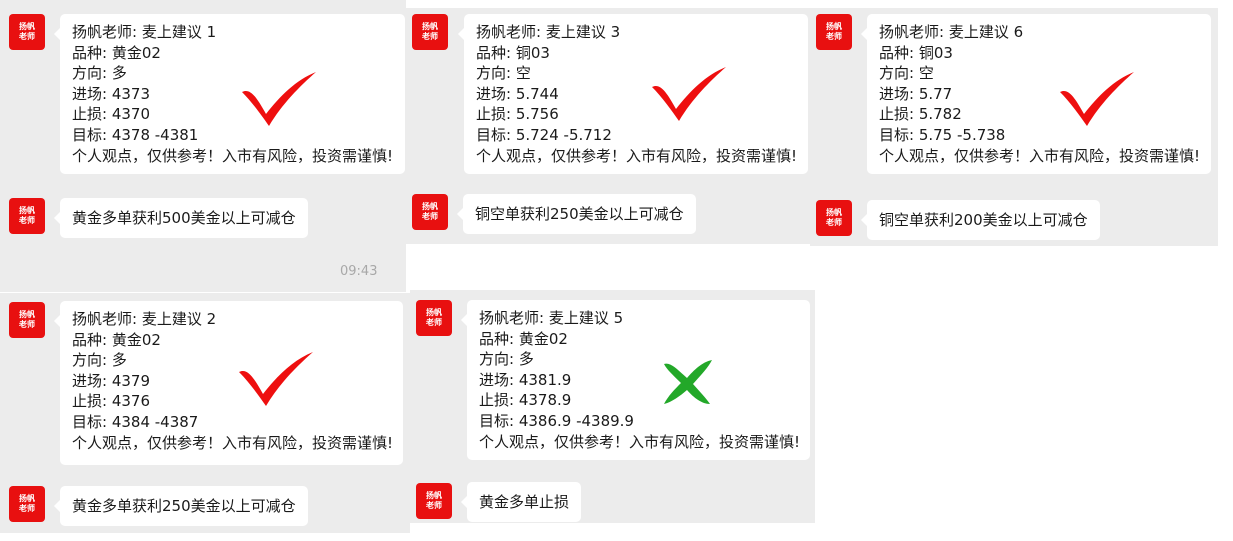 The image size is (1233, 541). I want to click on reply-bubble: 铜空单获利200美金以上可减仓, so click(980, 220).